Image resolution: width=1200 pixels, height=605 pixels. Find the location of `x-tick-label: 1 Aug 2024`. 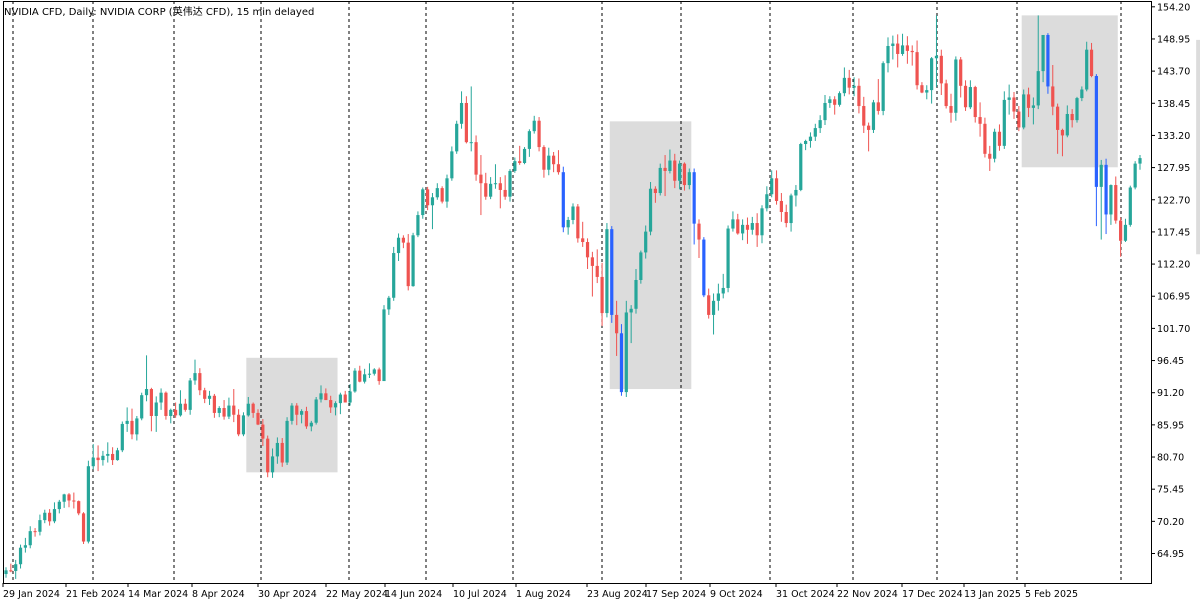

x-tick-label: 1 Aug 2024 is located at coordinates (543, 594).